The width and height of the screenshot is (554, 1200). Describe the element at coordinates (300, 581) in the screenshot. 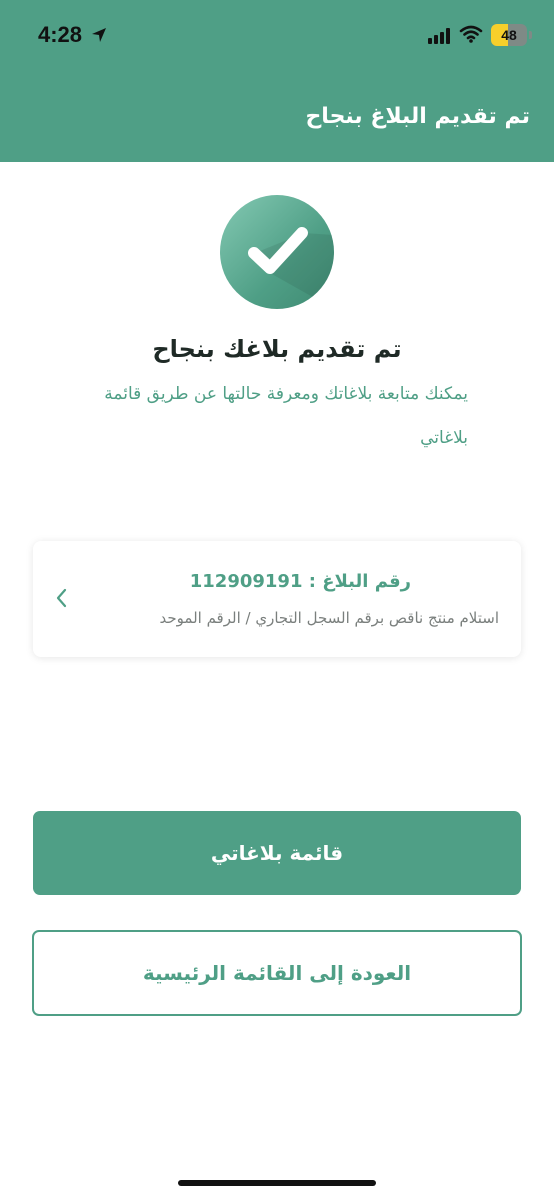

I see `report-number: رقم البلاغ : 112909191` at that location.